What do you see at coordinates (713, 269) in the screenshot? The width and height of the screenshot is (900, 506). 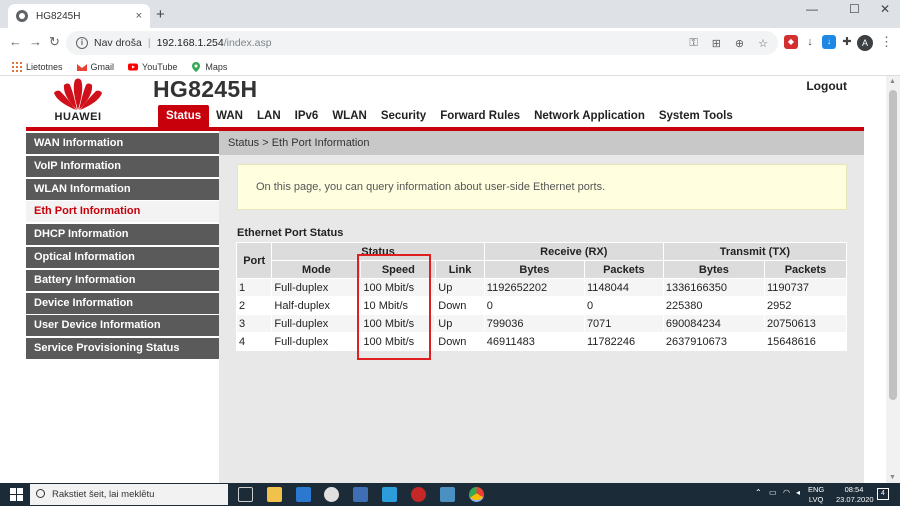 I see `header-tx-bytes: Bytes` at bounding box center [713, 269].